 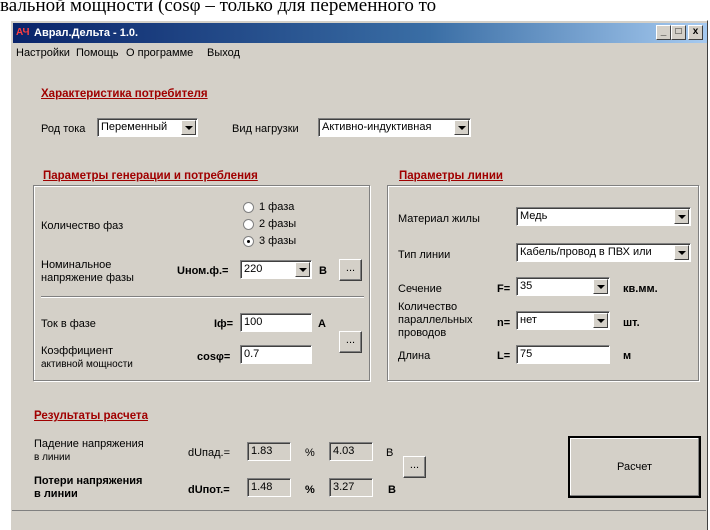 I want to click on material-label: Материал жилы, so click(x=439, y=219).